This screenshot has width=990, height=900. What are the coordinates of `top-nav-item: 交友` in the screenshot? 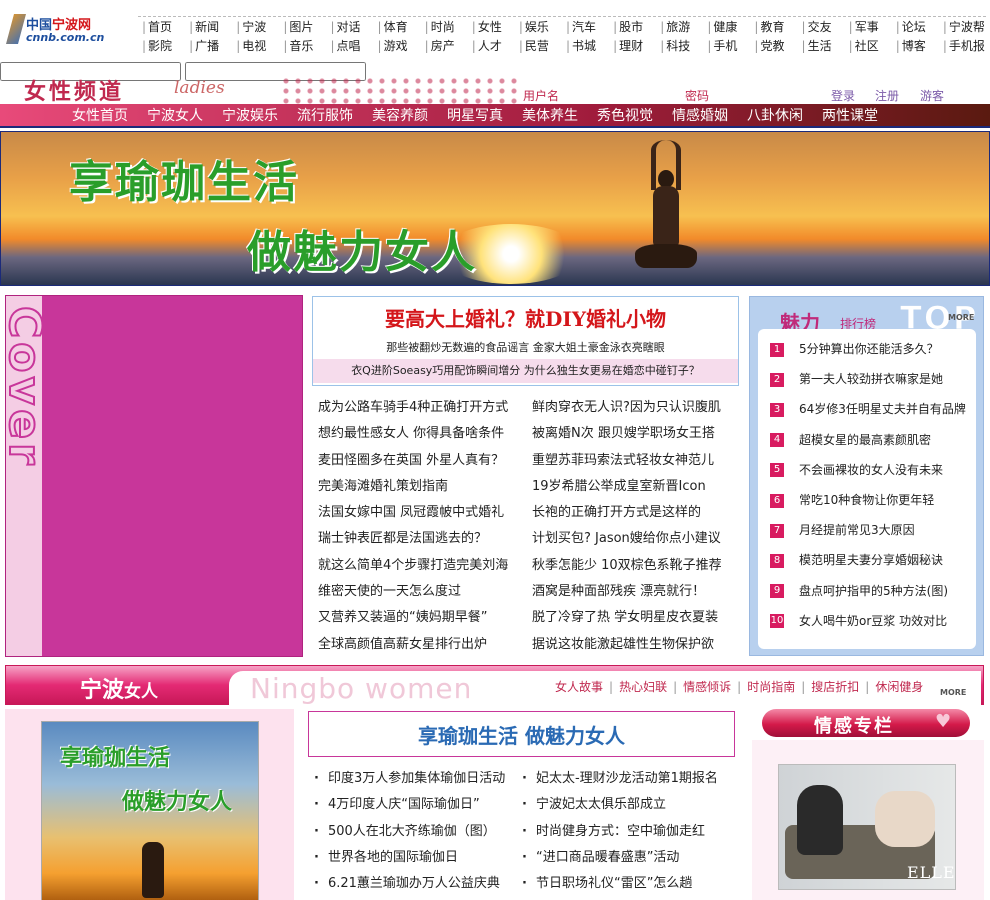 It's located at (821, 26).